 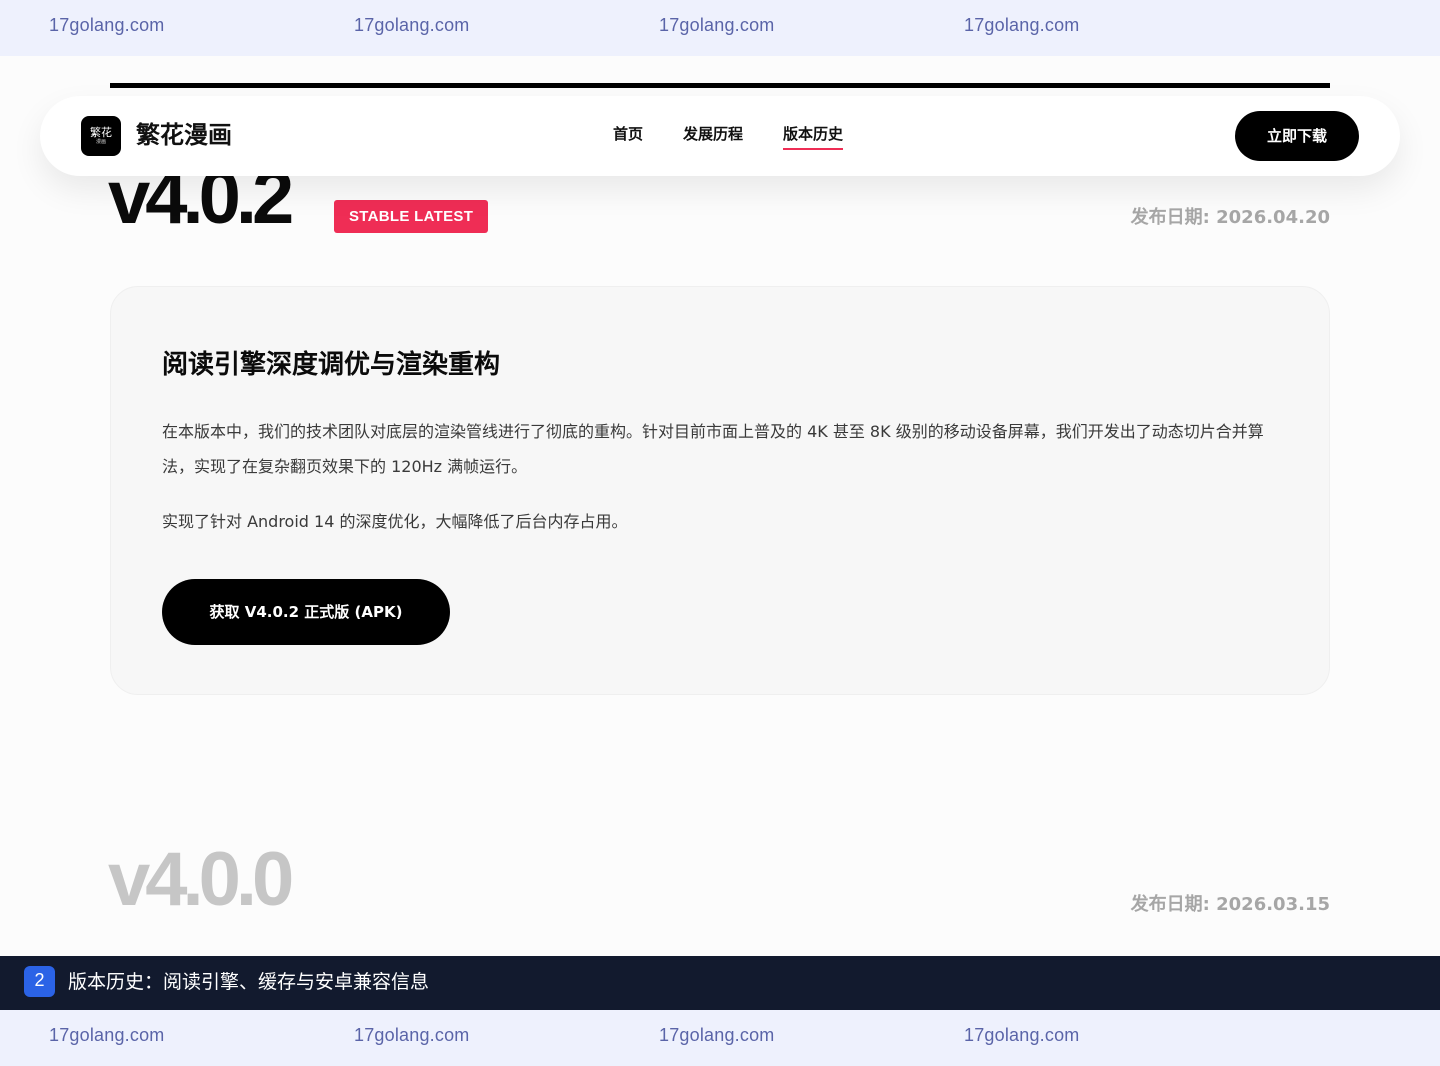 What do you see at coordinates (720, 983) in the screenshot?
I see `caption-bar: 2 版本历史：阅读引擎、缓存与安卓兼容信息` at bounding box center [720, 983].